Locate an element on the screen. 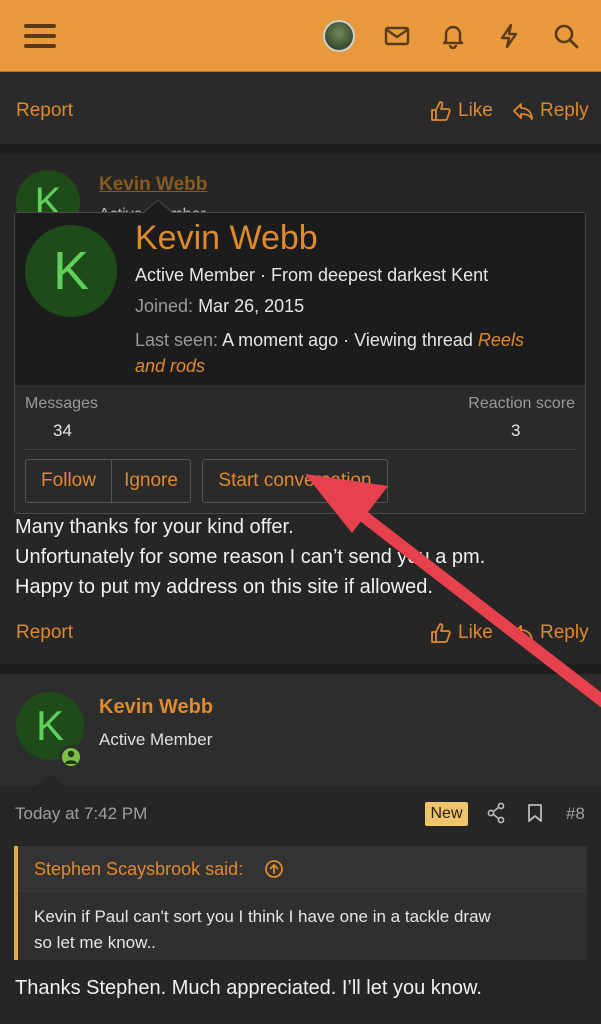  member-joined: Joined: Mar 26, 2015 is located at coordinates (219, 306).